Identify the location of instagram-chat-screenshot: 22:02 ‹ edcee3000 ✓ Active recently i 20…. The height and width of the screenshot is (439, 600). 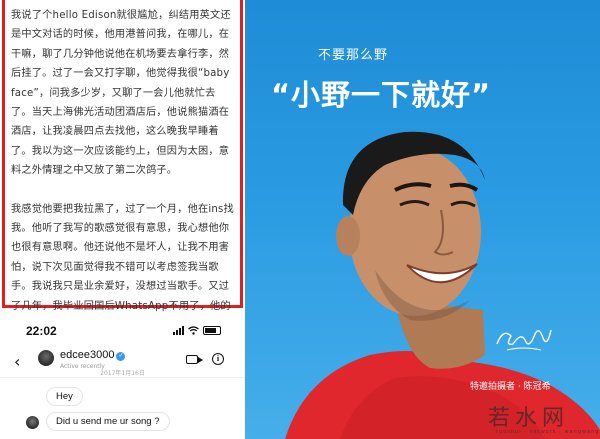
(122, 377).